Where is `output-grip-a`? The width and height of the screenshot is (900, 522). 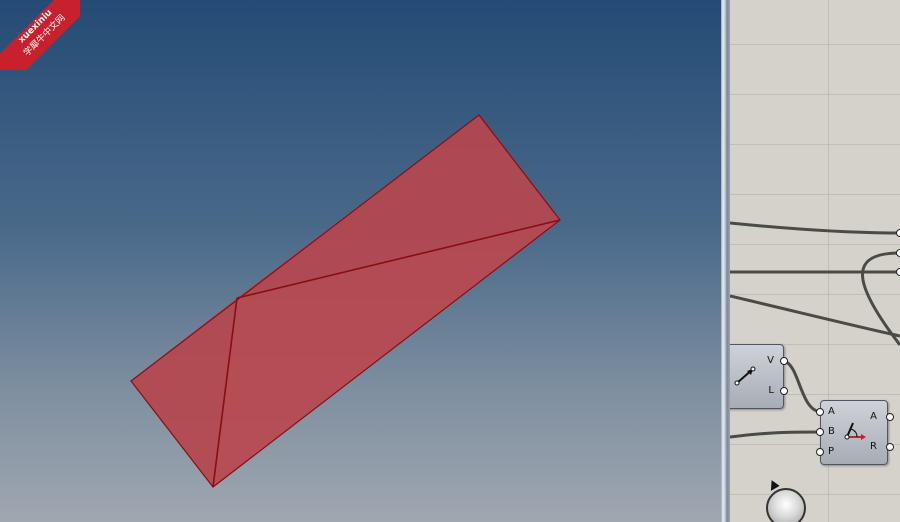
output-grip-a is located at coordinates (890, 417).